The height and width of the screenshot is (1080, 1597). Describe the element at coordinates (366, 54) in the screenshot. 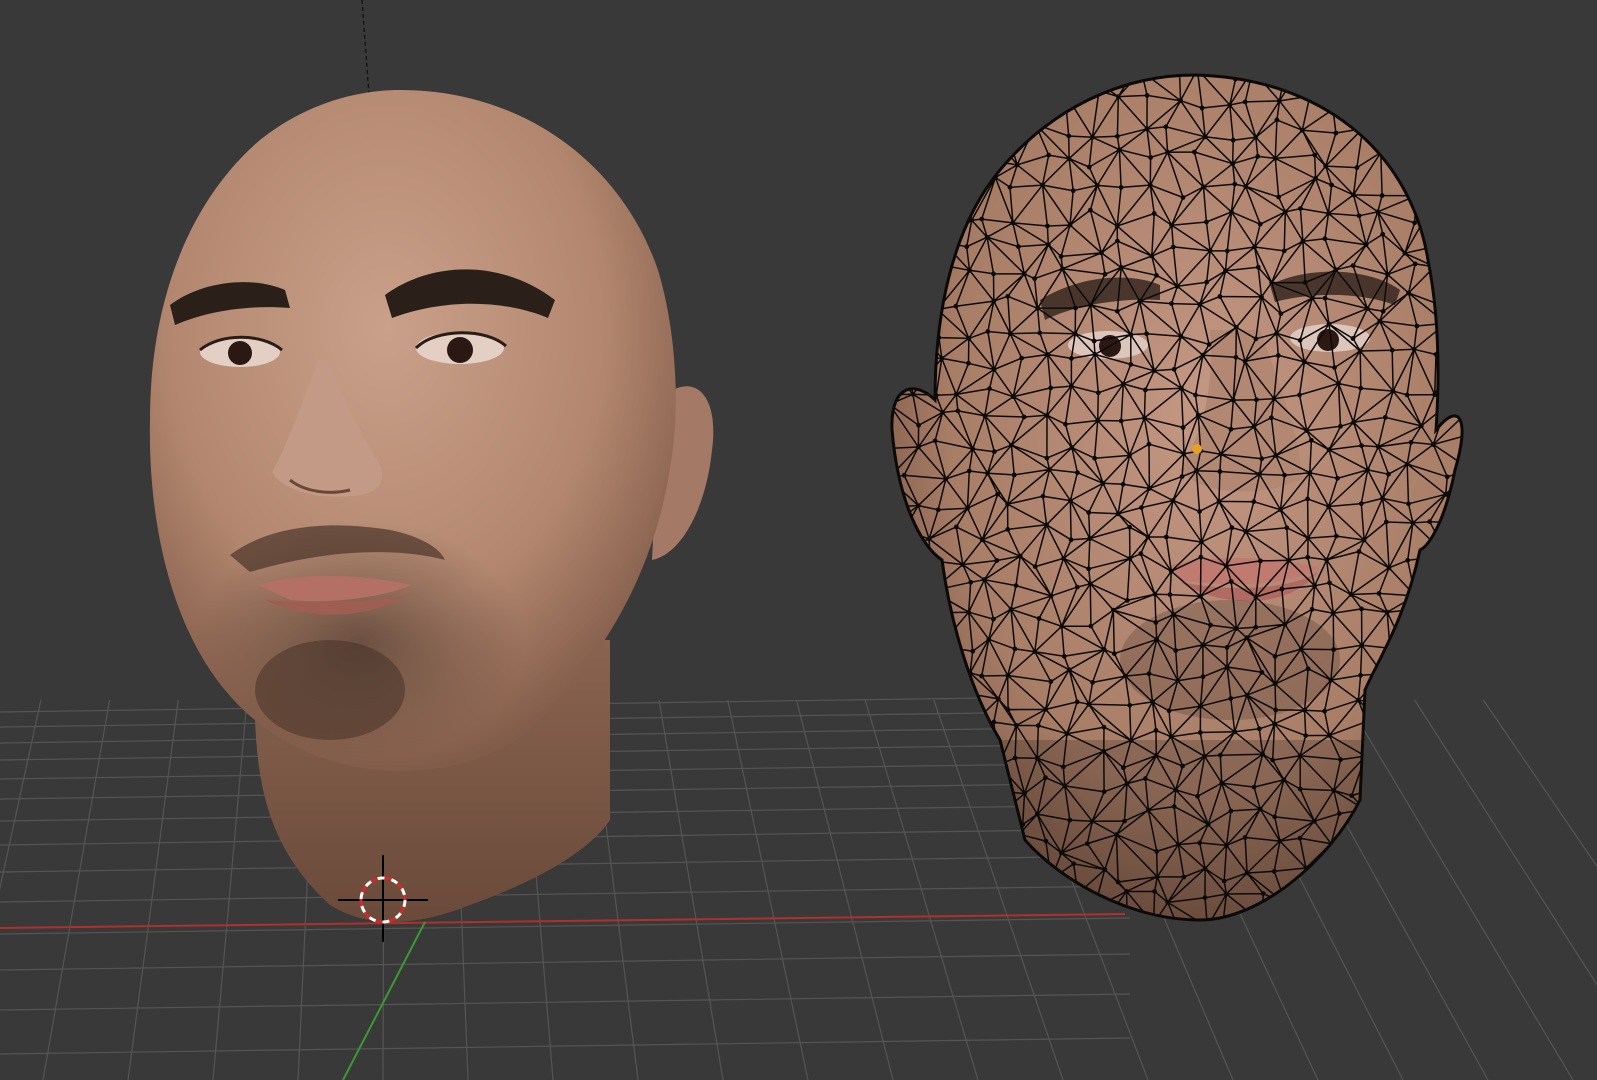

I see `parent-relationship-line` at that location.